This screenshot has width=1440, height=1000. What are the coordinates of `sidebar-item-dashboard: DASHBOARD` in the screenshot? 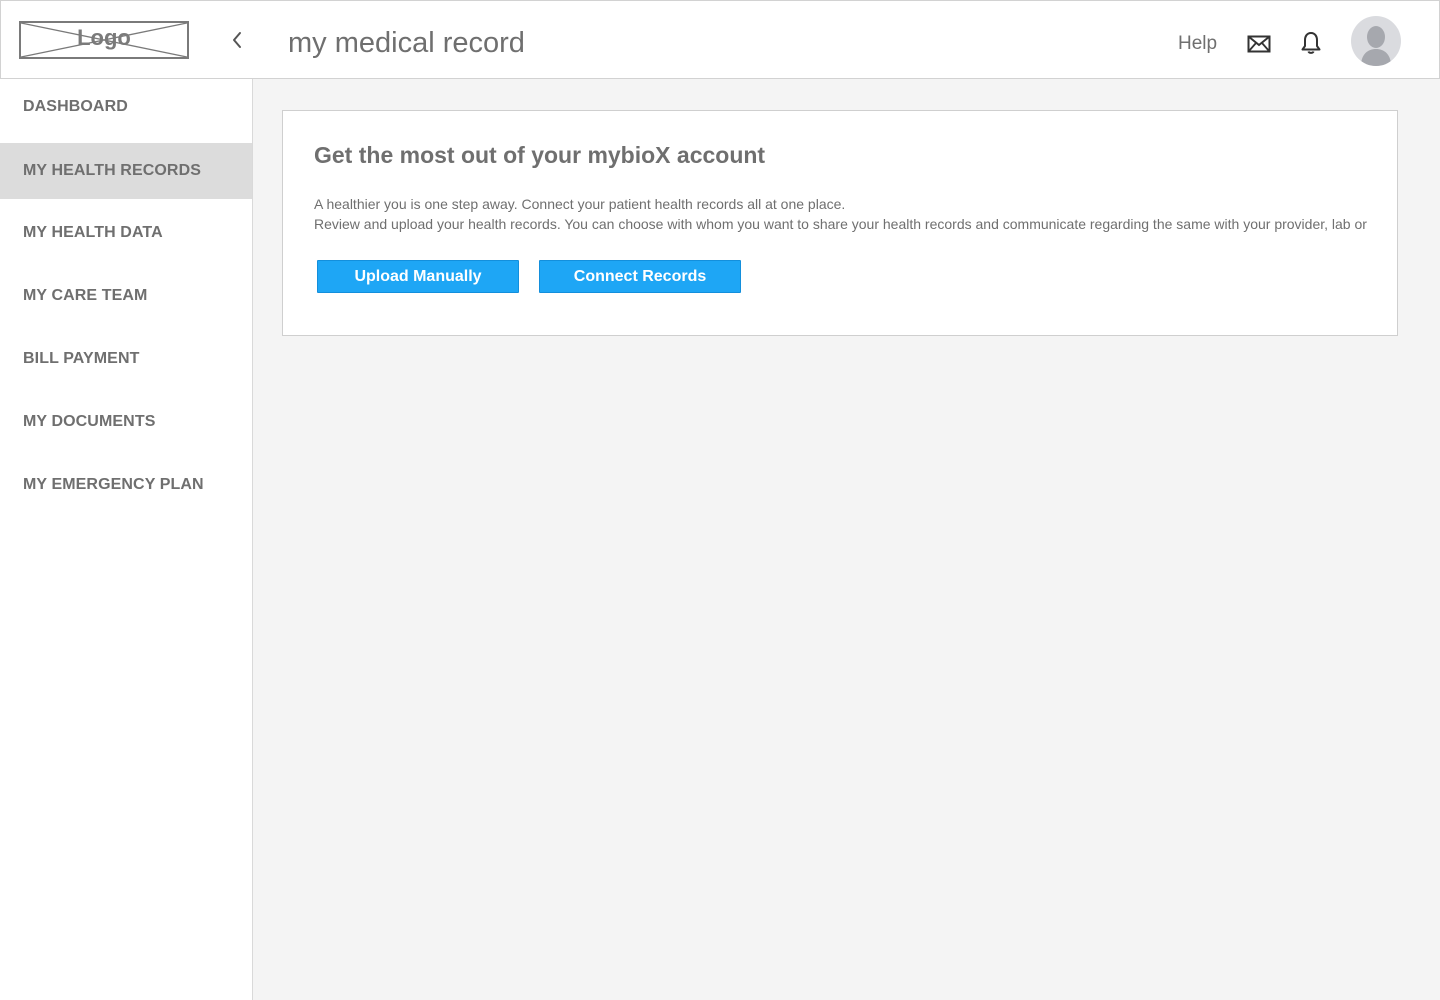 It's located at (126, 107).